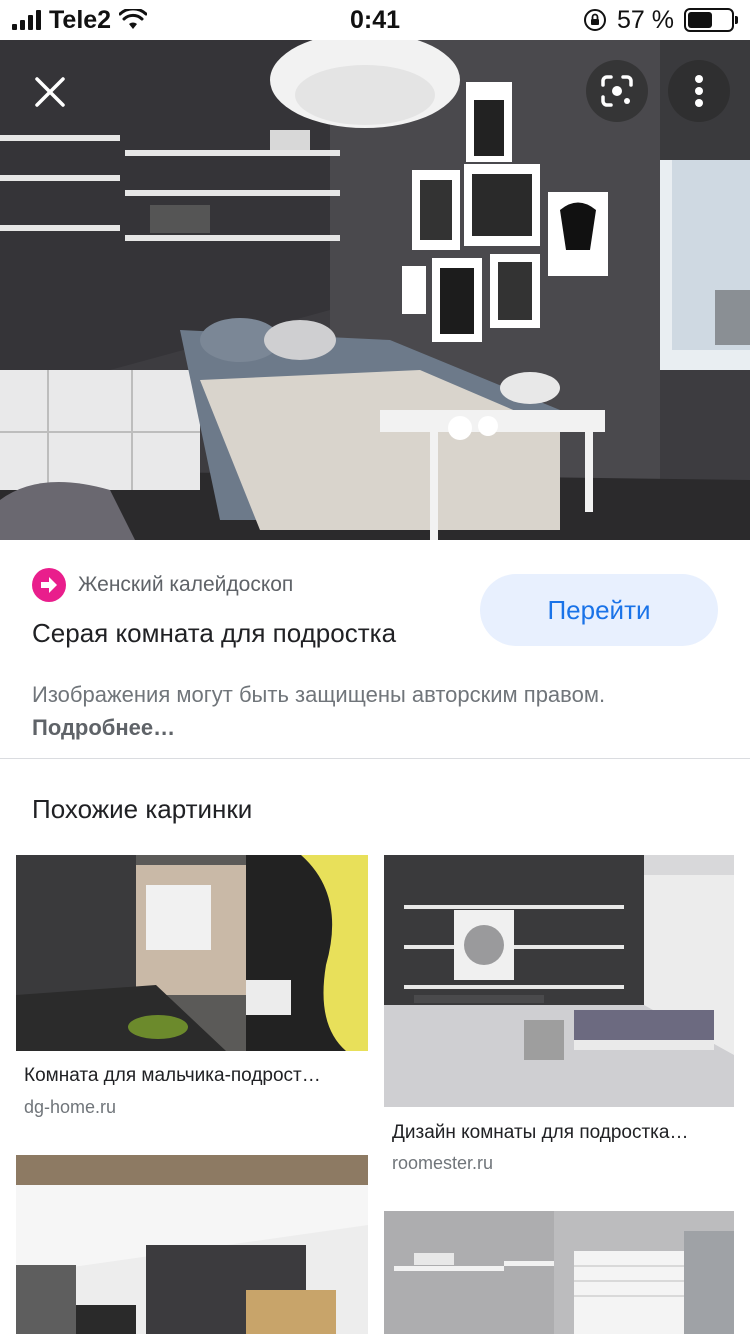  What do you see at coordinates (645, 19) in the screenshot?
I see `battery-percent: 57 %` at bounding box center [645, 19].